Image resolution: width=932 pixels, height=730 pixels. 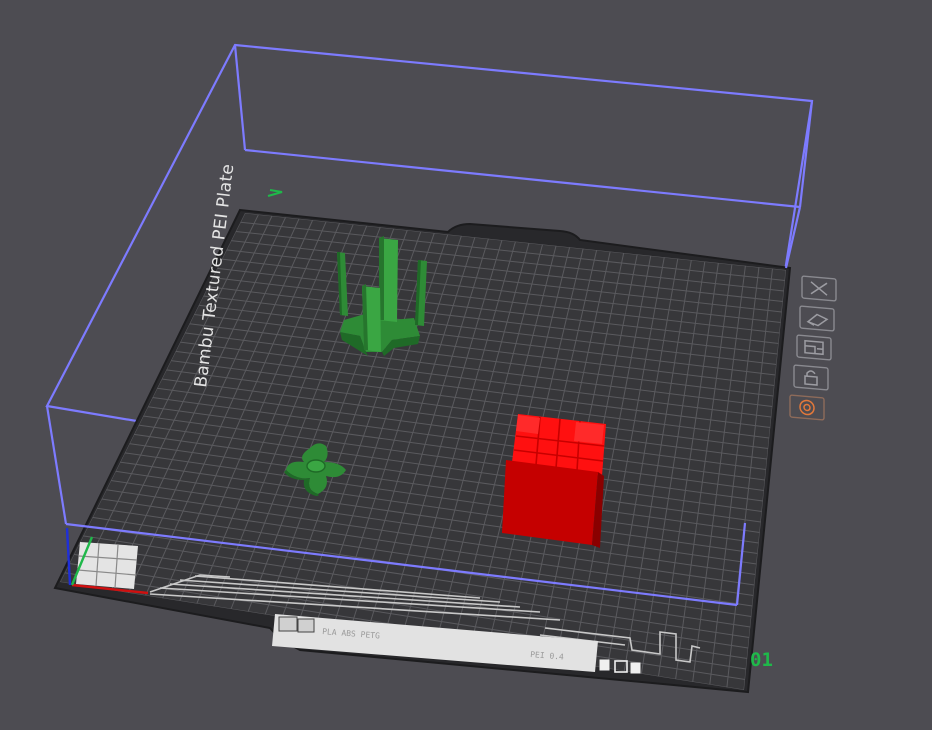 I want to click on arrange-button, so click(x=814, y=347).